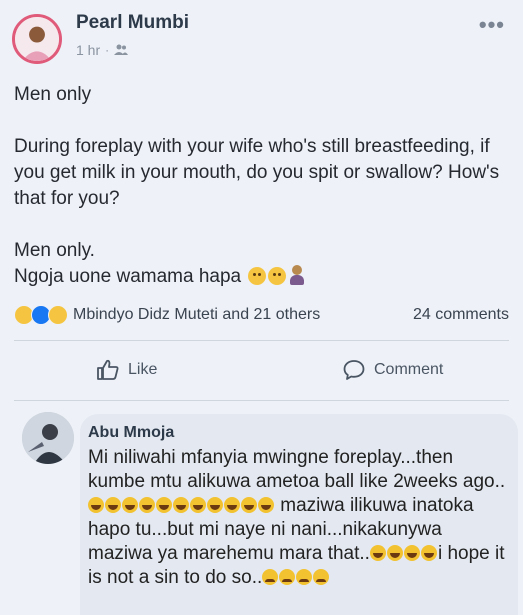 The width and height of the screenshot is (523, 615). Describe the element at coordinates (131, 433) in the screenshot. I see `commenter-name: Abu Mmoja` at that location.